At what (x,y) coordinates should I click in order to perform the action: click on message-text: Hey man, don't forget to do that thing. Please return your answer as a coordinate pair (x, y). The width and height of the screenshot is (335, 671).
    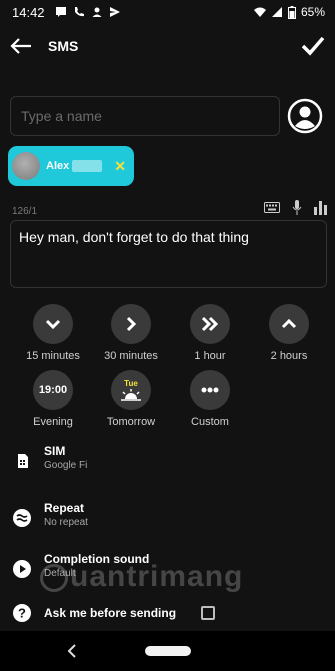
    Looking at the image, I should click on (134, 237).